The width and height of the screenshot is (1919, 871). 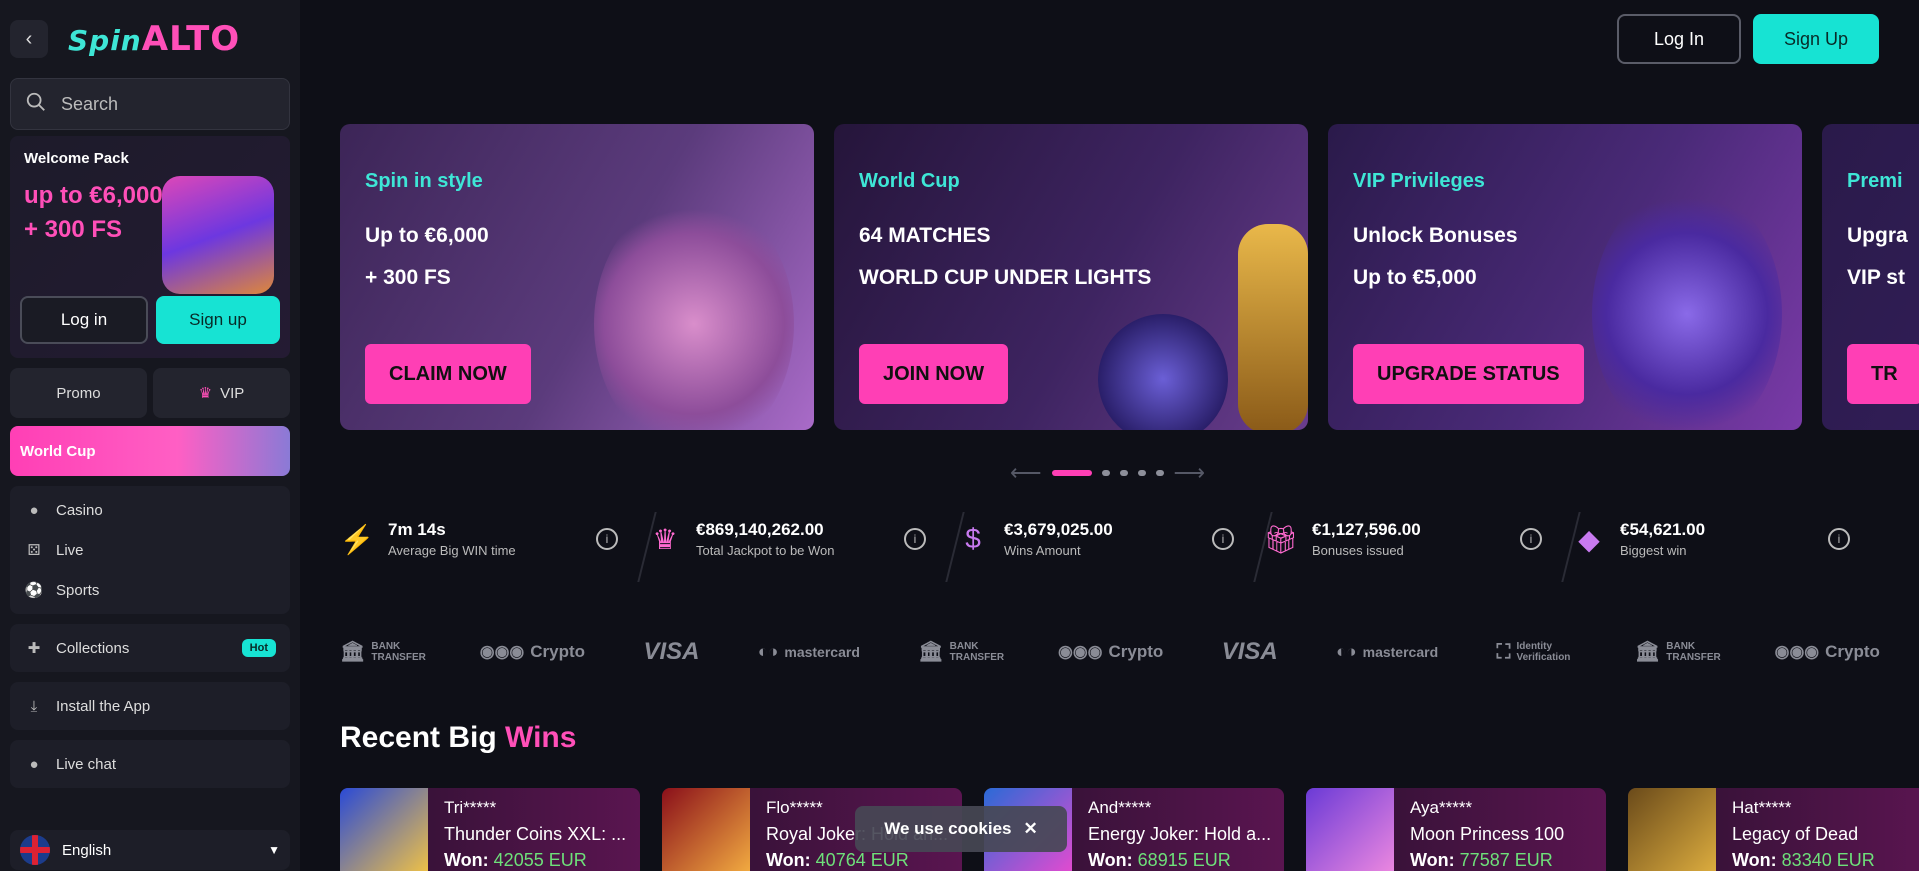 What do you see at coordinates (1672, 829) in the screenshot?
I see `game-thumbnail` at bounding box center [1672, 829].